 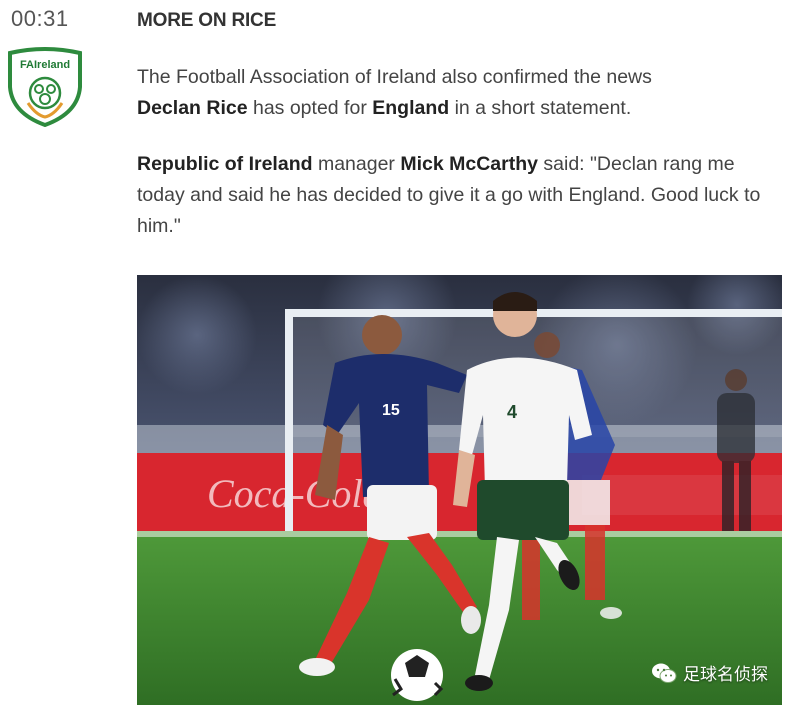 What do you see at coordinates (310, 108) in the screenshot?
I see `p1-text-2: has opted for` at bounding box center [310, 108].